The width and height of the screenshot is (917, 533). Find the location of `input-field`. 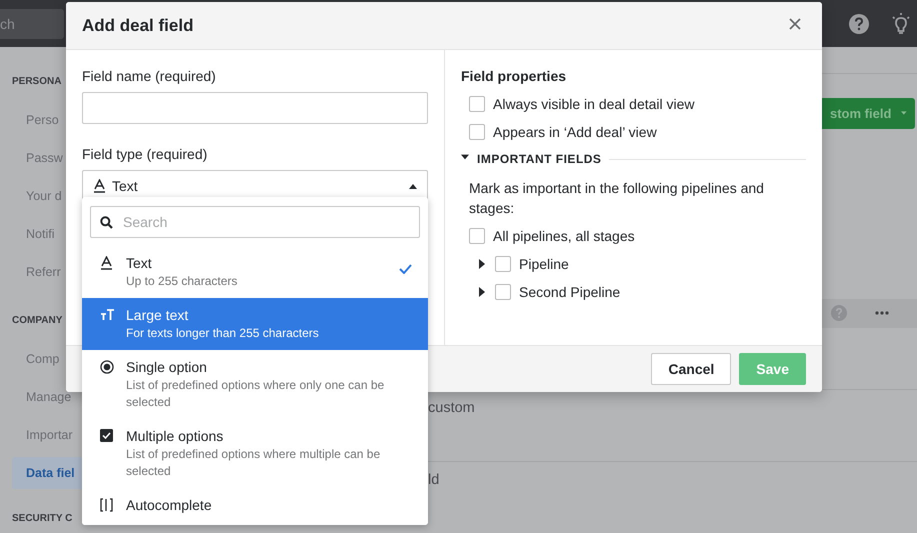

input-field is located at coordinates (255, 108).